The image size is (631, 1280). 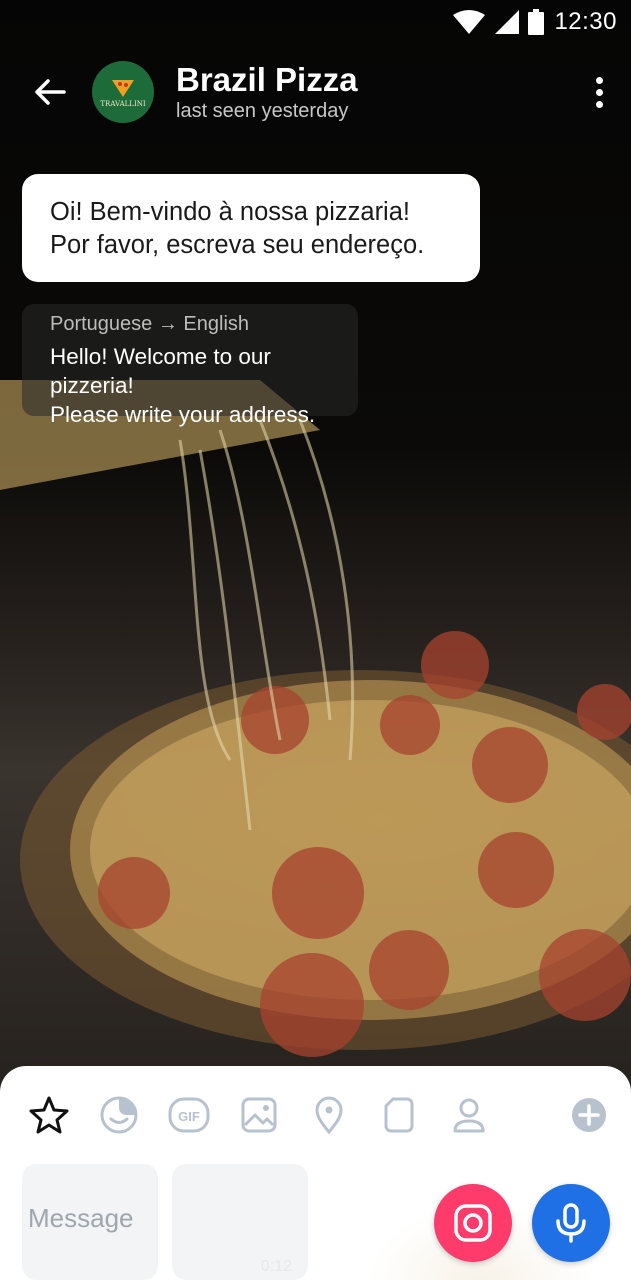 I want to click on arrow-left-icon, so click(x=50, y=92).